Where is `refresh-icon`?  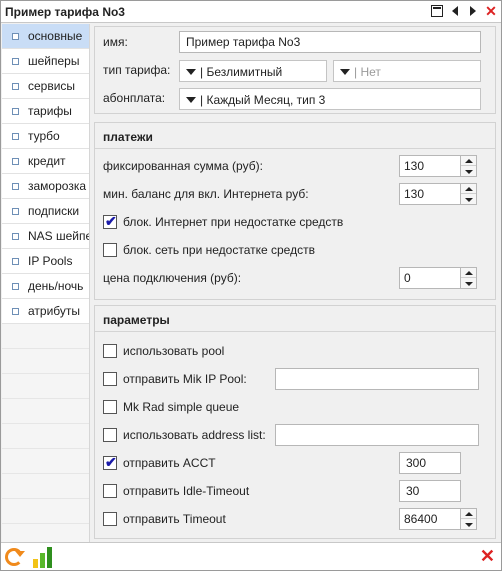 refresh-icon is located at coordinates (15, 557).